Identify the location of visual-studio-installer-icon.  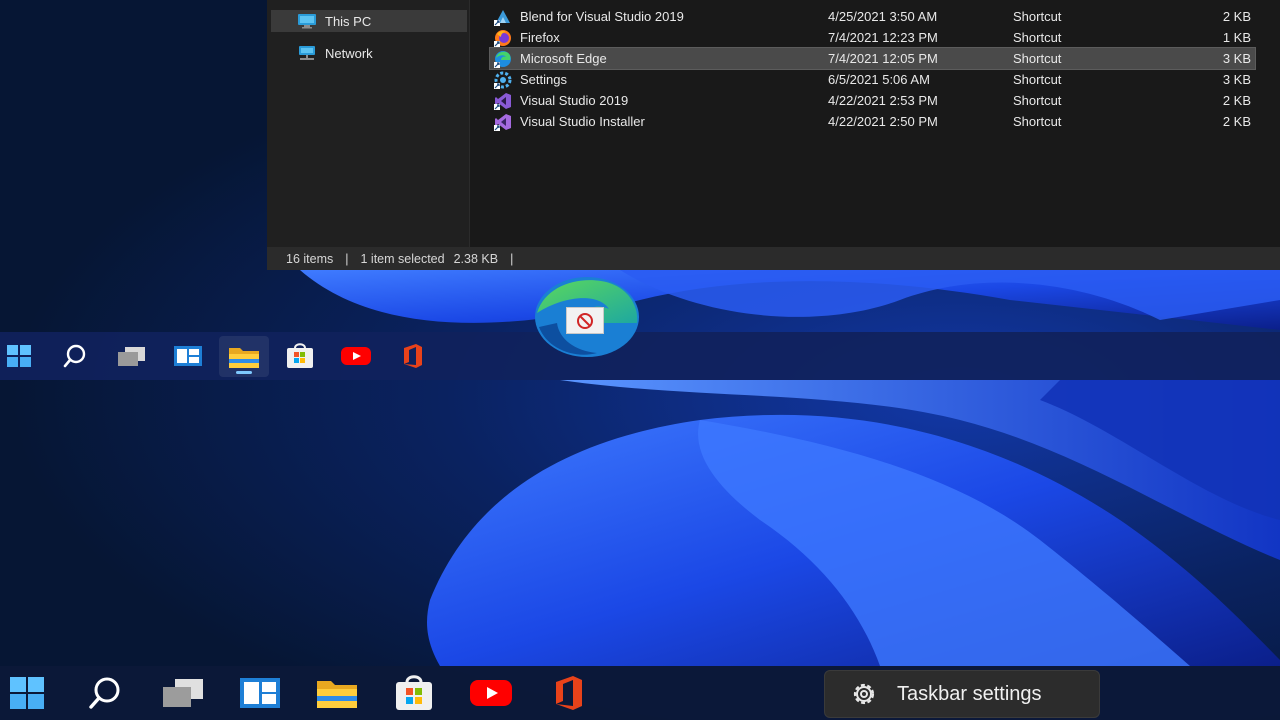
(502, 122).